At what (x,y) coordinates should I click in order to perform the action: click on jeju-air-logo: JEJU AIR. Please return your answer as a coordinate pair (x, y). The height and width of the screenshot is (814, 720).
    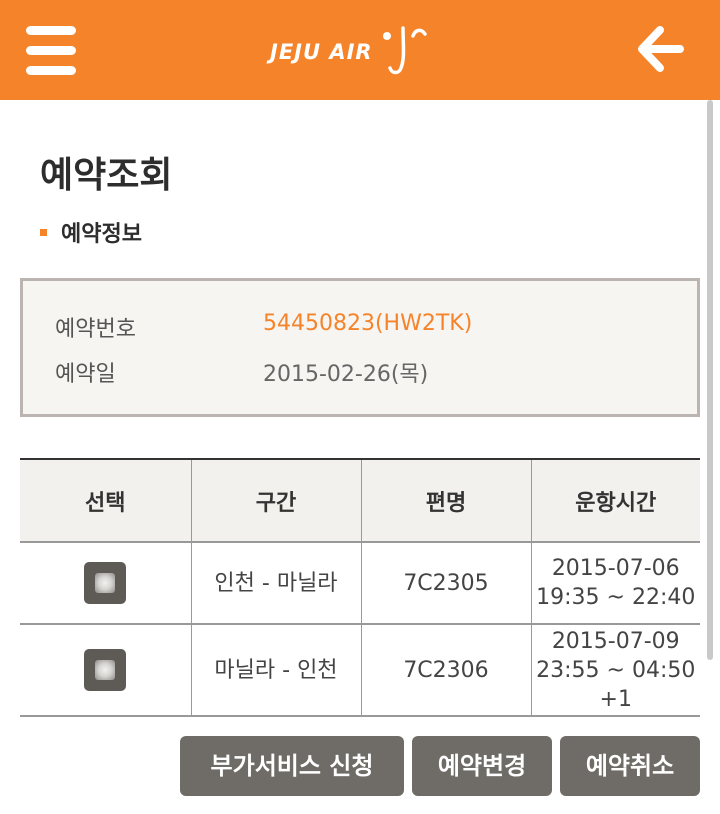
    Looking at the image, I should click on (353, 52).